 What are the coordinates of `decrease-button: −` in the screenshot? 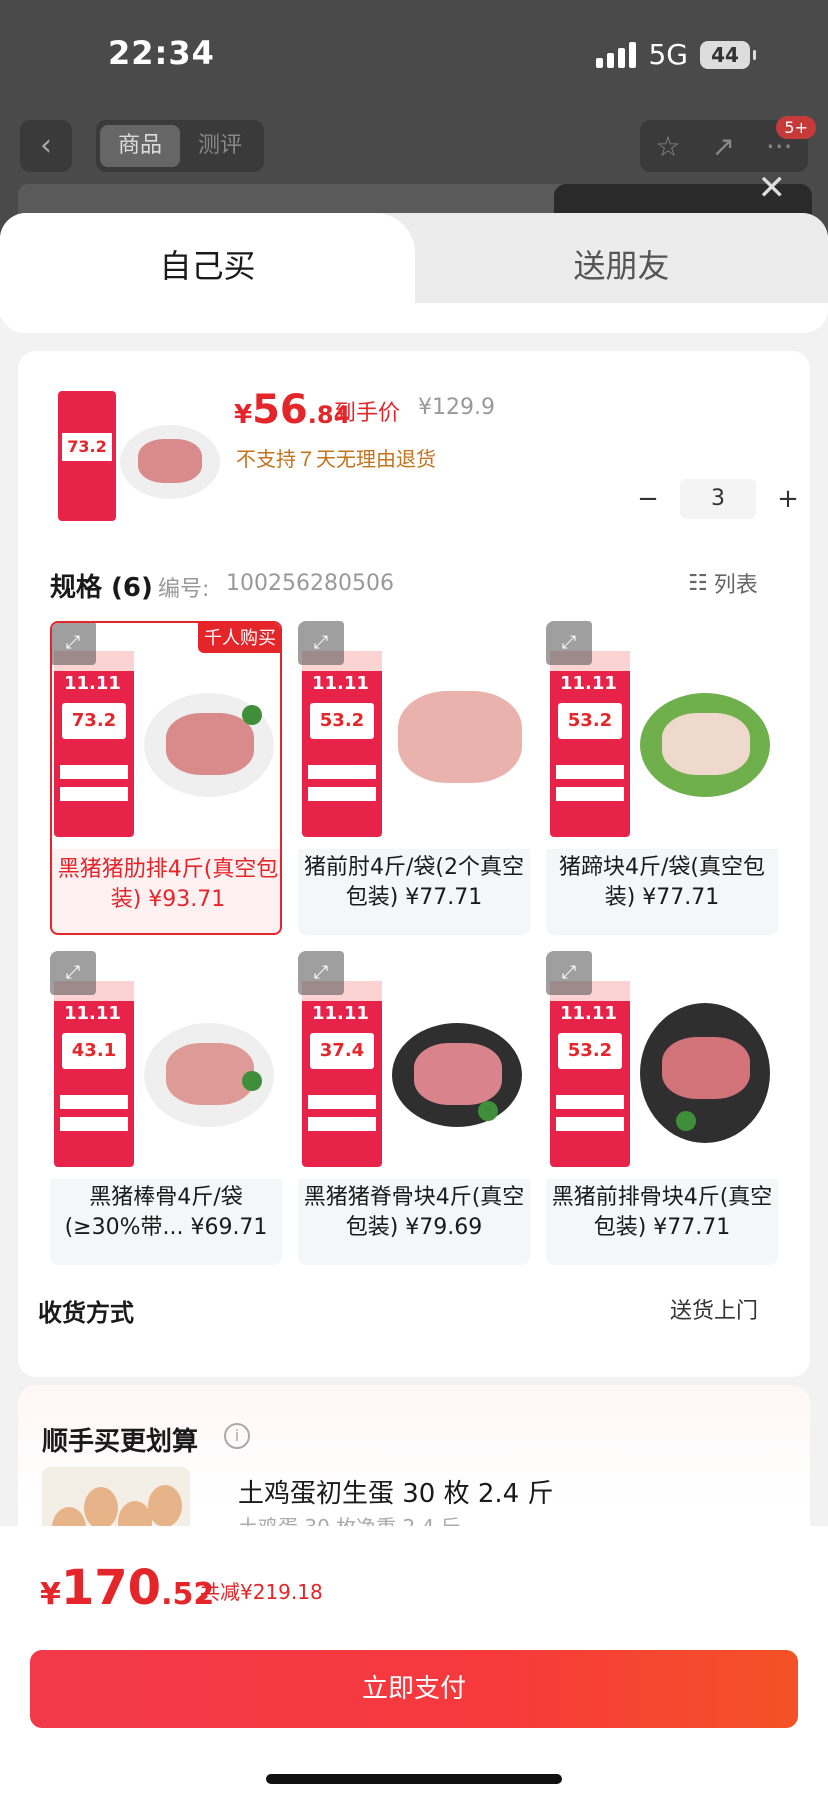 It's located at (648, 499).